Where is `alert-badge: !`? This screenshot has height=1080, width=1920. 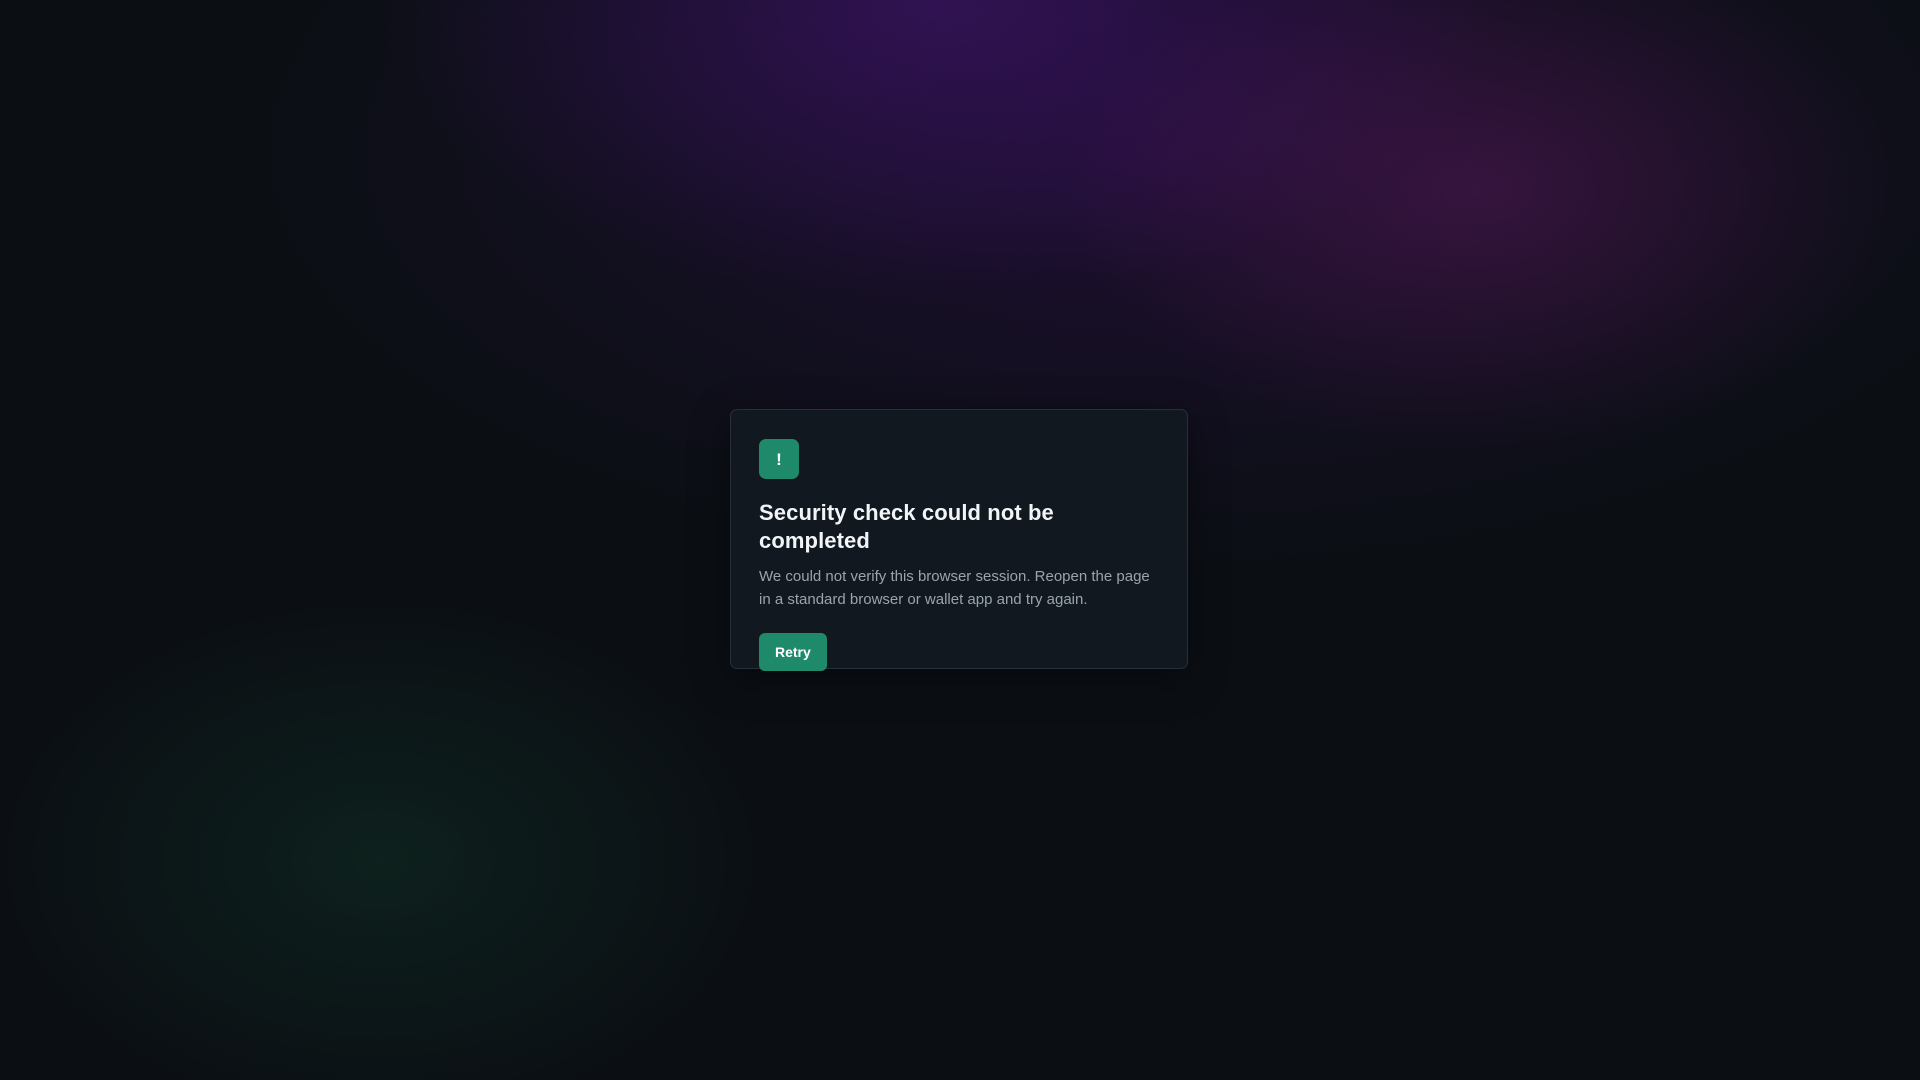 alert-badge: ! is located at coordinates (779, 459).